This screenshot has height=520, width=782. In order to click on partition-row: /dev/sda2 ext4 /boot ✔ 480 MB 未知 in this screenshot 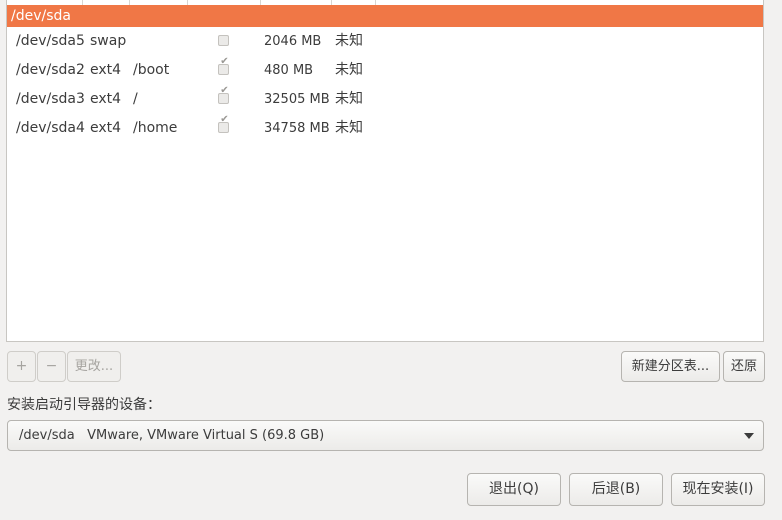, I will do `click(385, 70)`.